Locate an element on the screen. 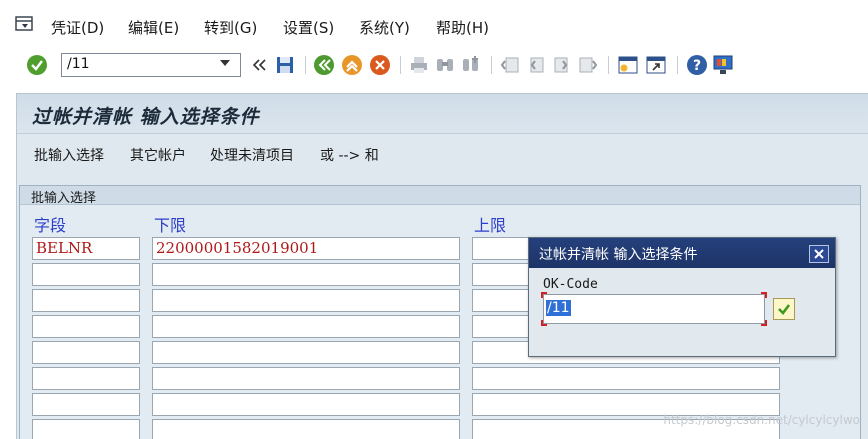 The image size is (868, 439). print-icon is located at coordinates (419, 65).